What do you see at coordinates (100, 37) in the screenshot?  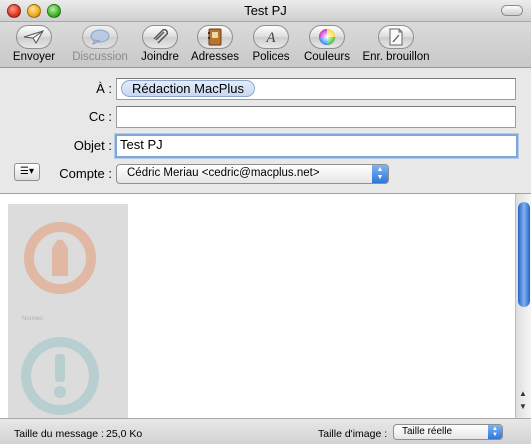 I see `chat-bubble-icon` at bounding box center [100, 37].